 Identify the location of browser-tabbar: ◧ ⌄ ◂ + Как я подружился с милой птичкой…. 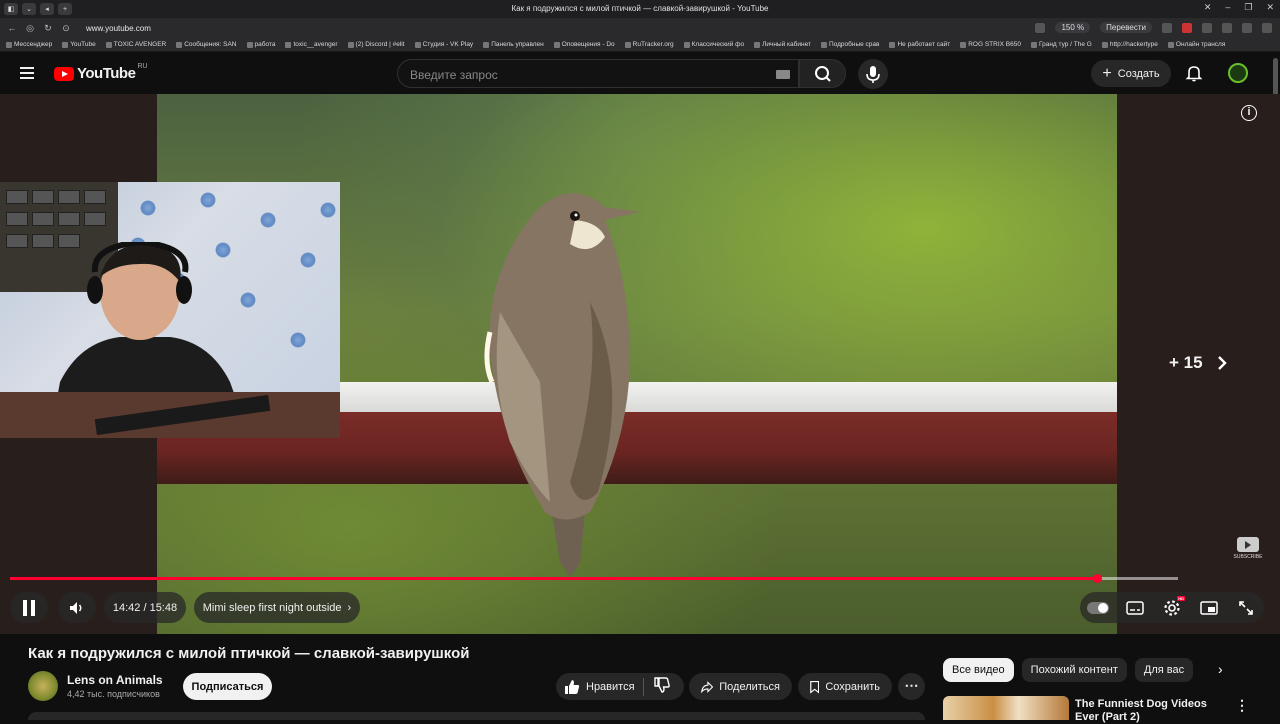
(640, 9).